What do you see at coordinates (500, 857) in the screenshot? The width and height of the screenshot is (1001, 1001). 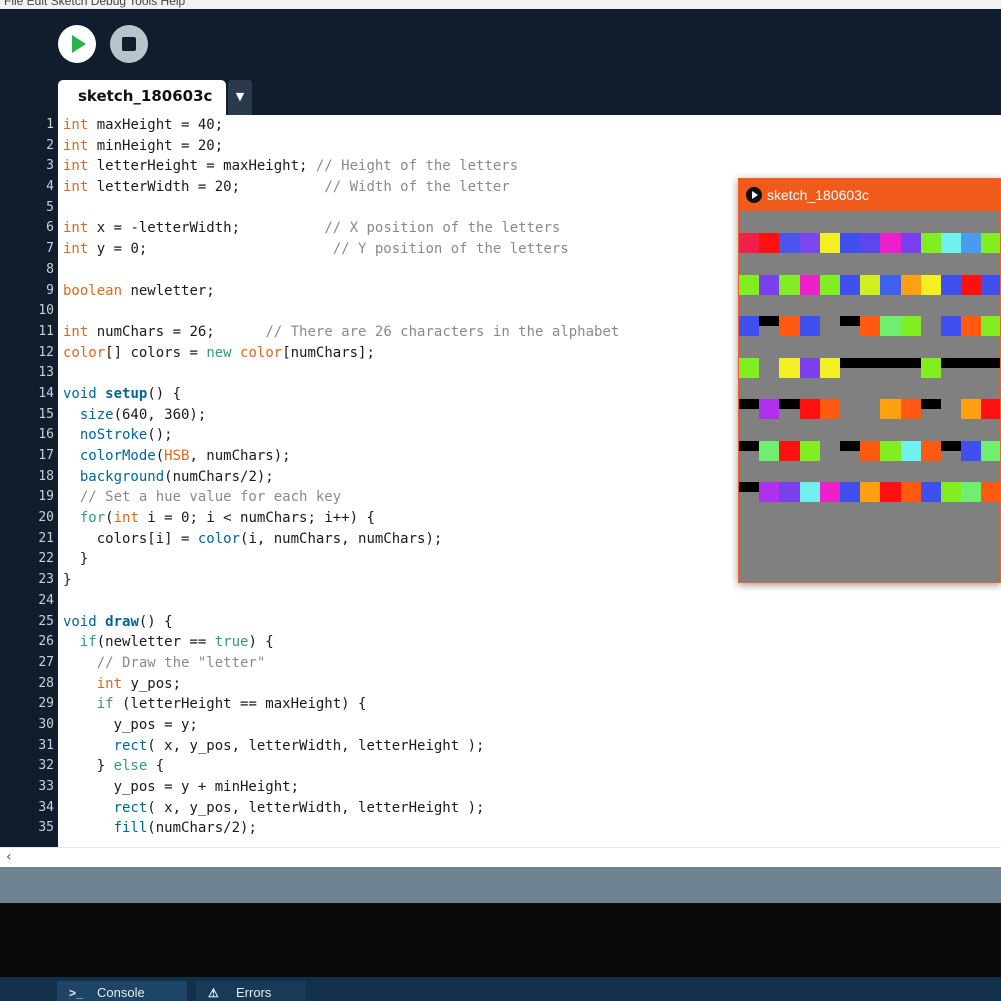 I see `horizontal-scrollbar: ‹` at bounding box center [500, 857].